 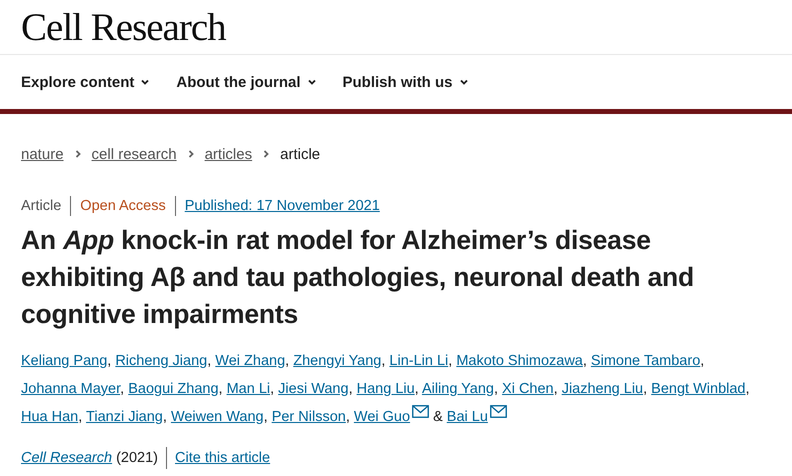 What do you see at coordinates (134, 154) in the screenshot?
I see `breadcrumb-link: cell research` at bounding box center [134, 154].